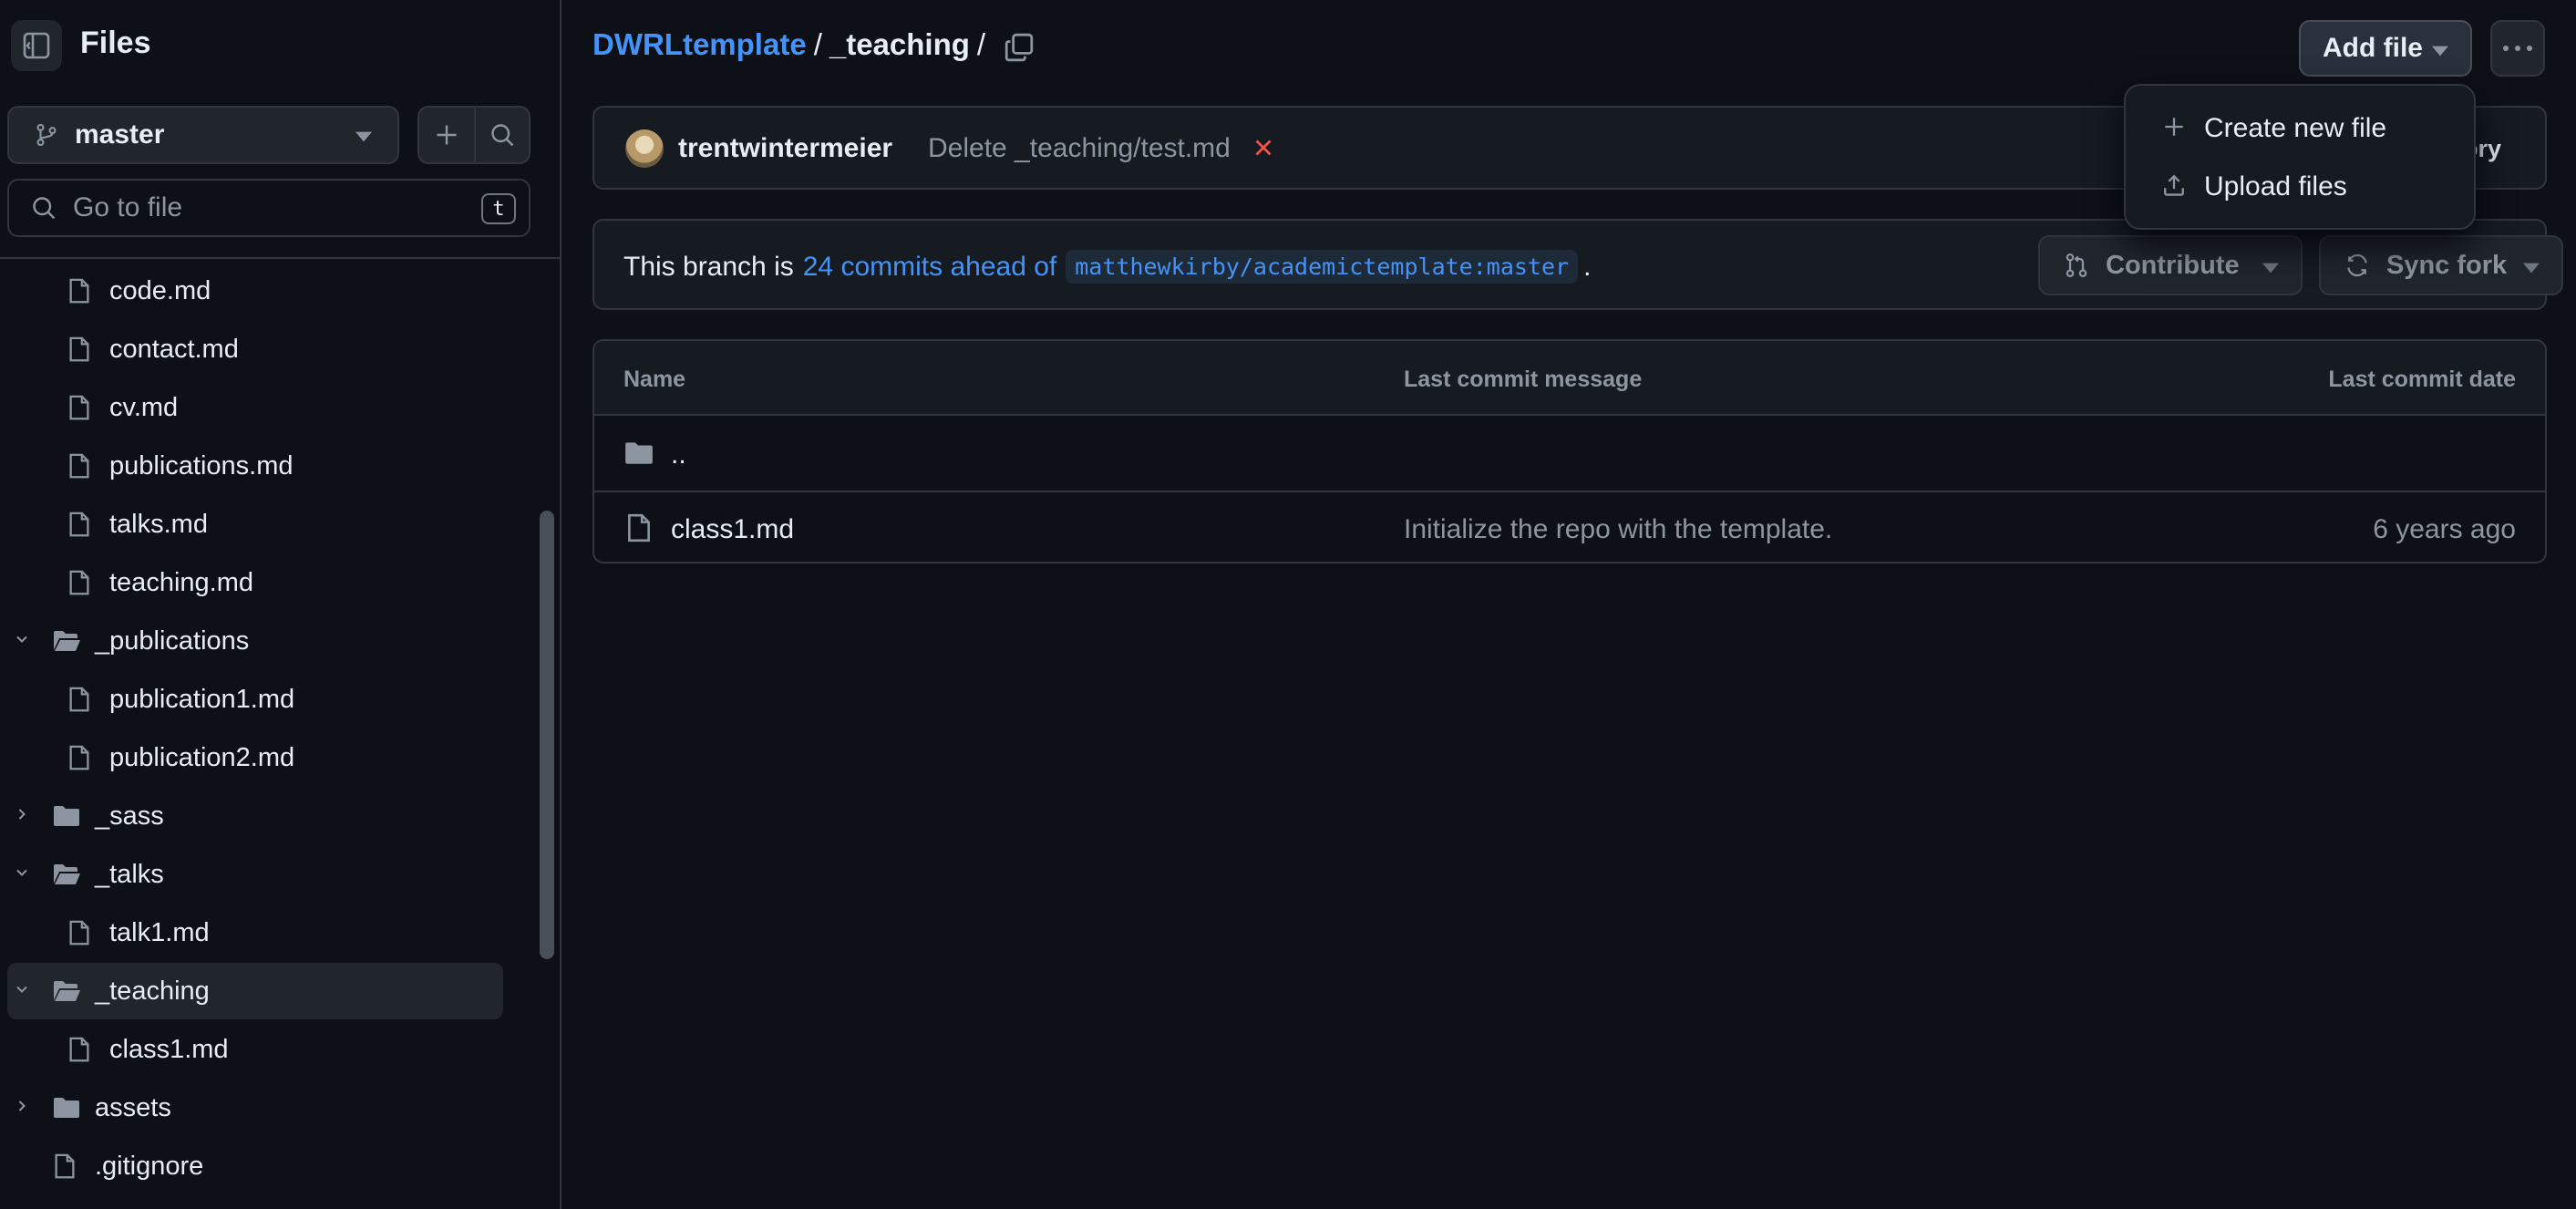 The image size is (2576, 1209). I want to click on copy-path-button, so click(1019, 47).